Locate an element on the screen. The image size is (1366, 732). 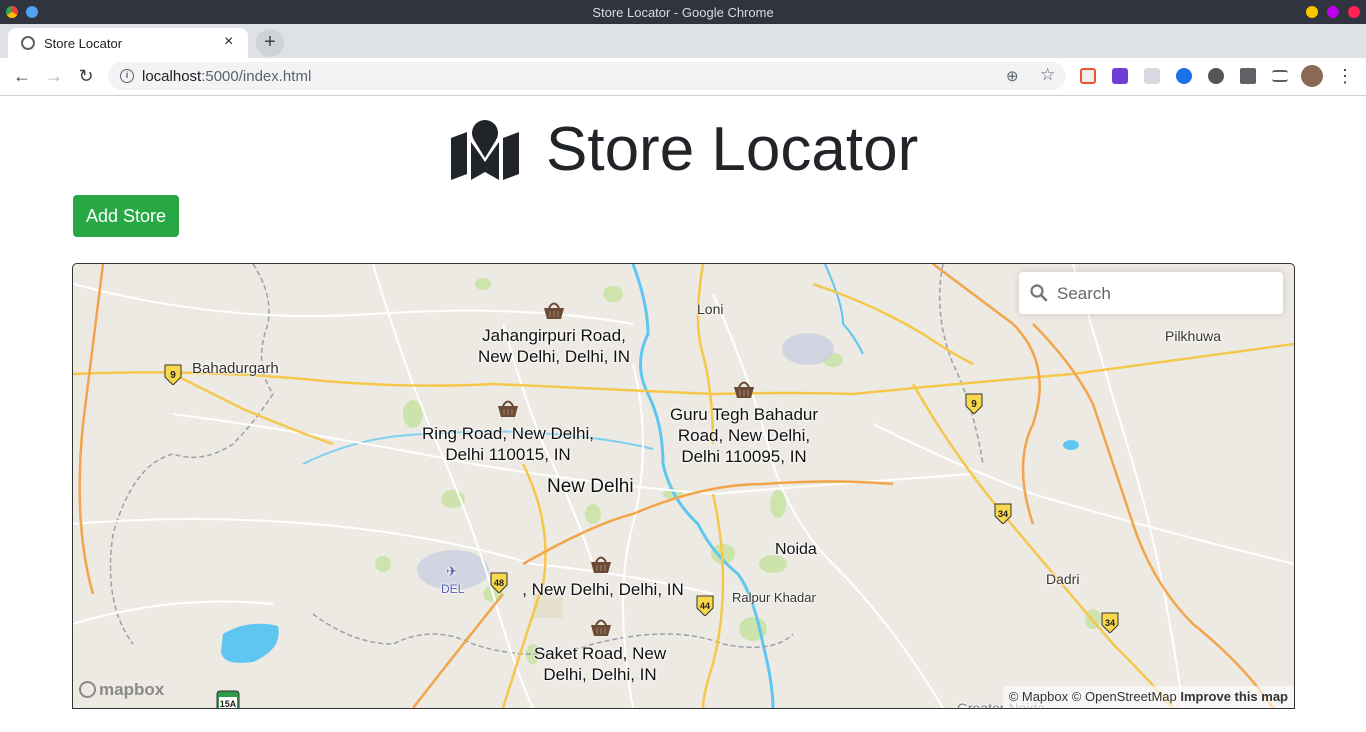
window-titlebar: Store Locator - Google Chrome is located at coordinates (683, 12).